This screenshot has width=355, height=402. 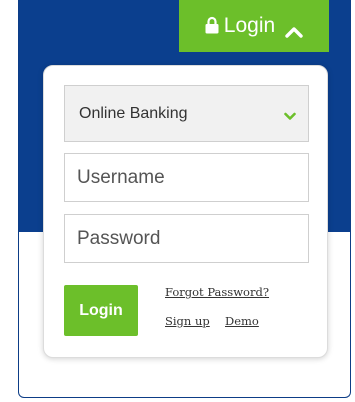 I want to click on account-type-value: Online Banking, so click(x=133, y=113).